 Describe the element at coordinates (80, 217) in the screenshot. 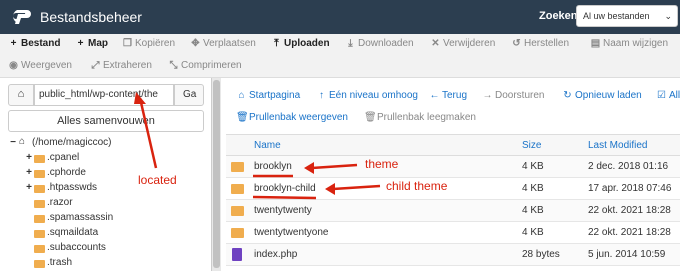

I see `tree-item-label: .spamassassin` at that location.